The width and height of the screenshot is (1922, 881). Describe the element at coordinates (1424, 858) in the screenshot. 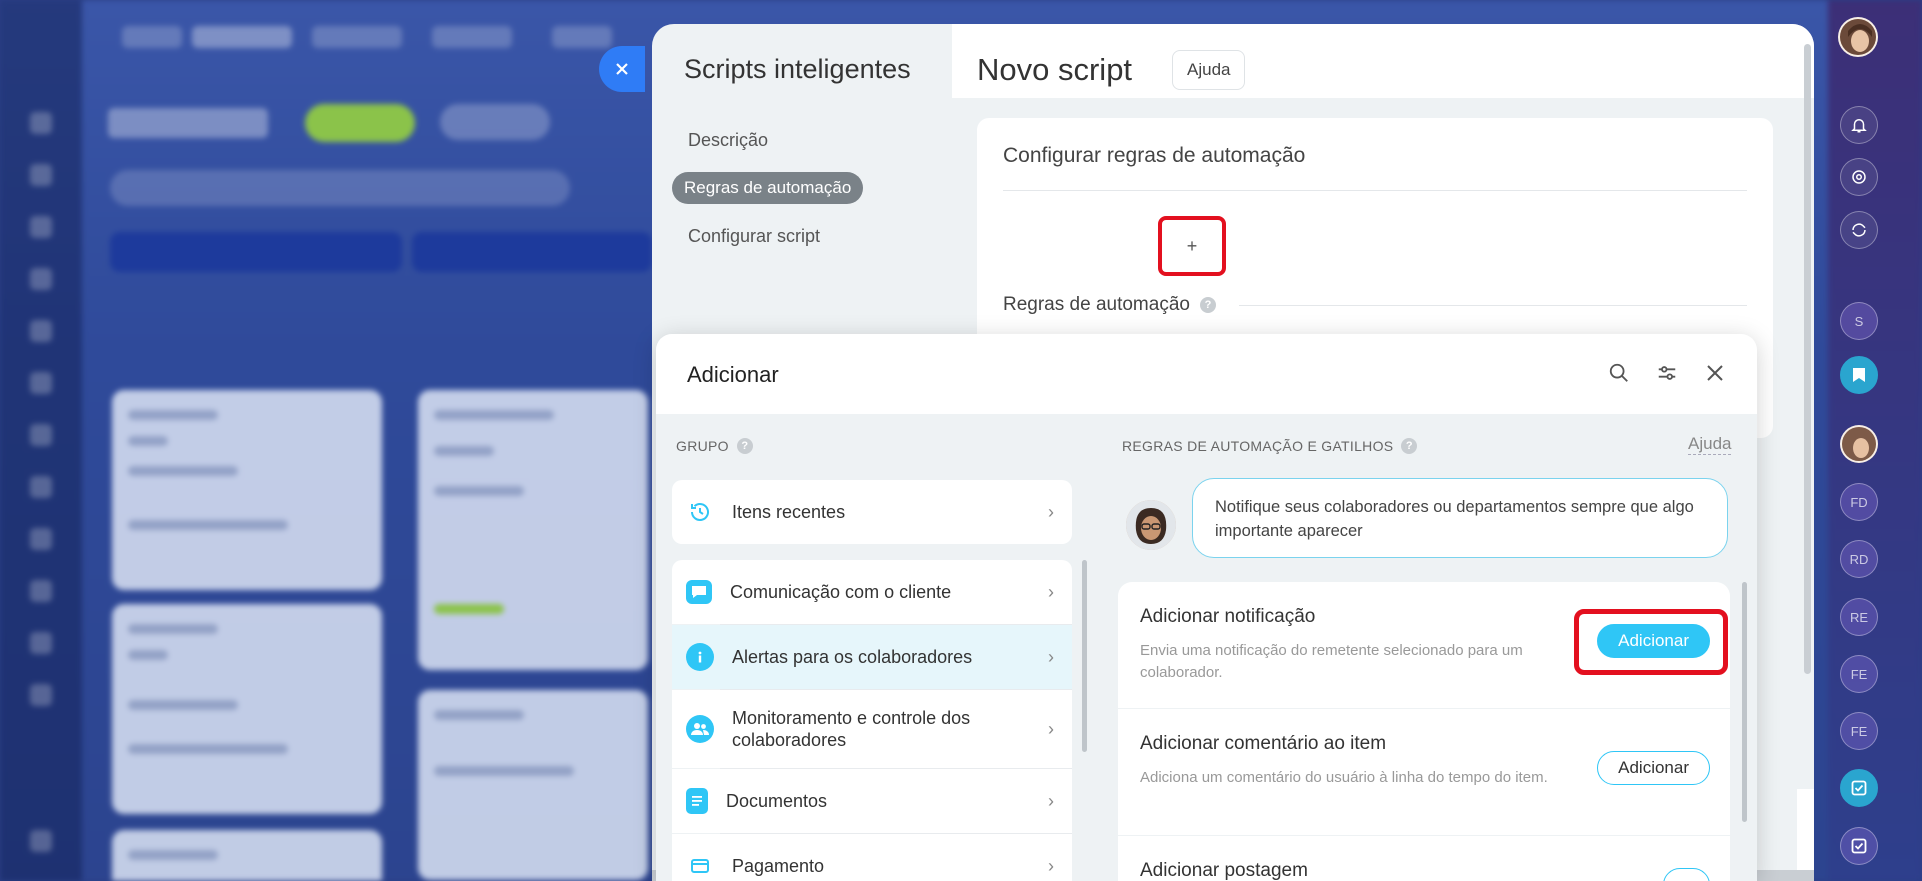

I see `rule-card-add-post: Adicionar postagem` at that location.